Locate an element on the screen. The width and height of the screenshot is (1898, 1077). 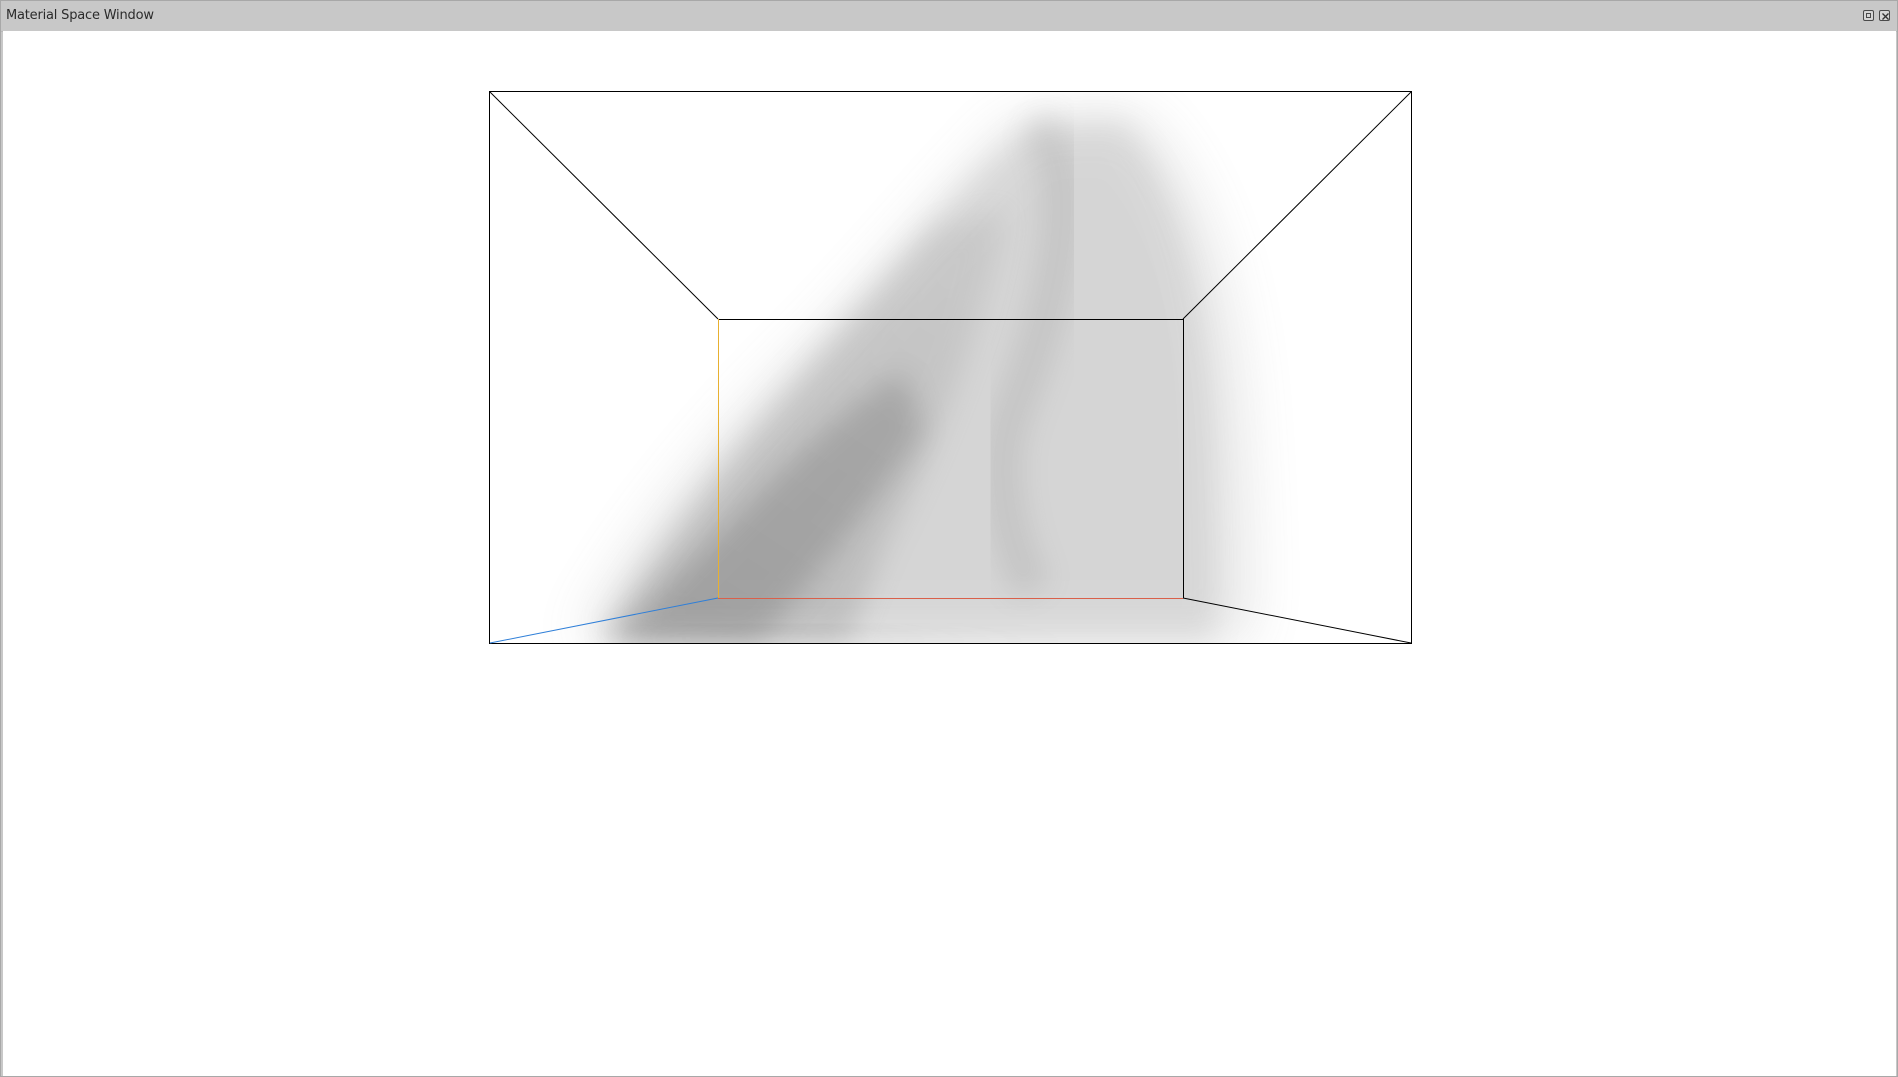
float-button is located at coordinates (1868, 15).